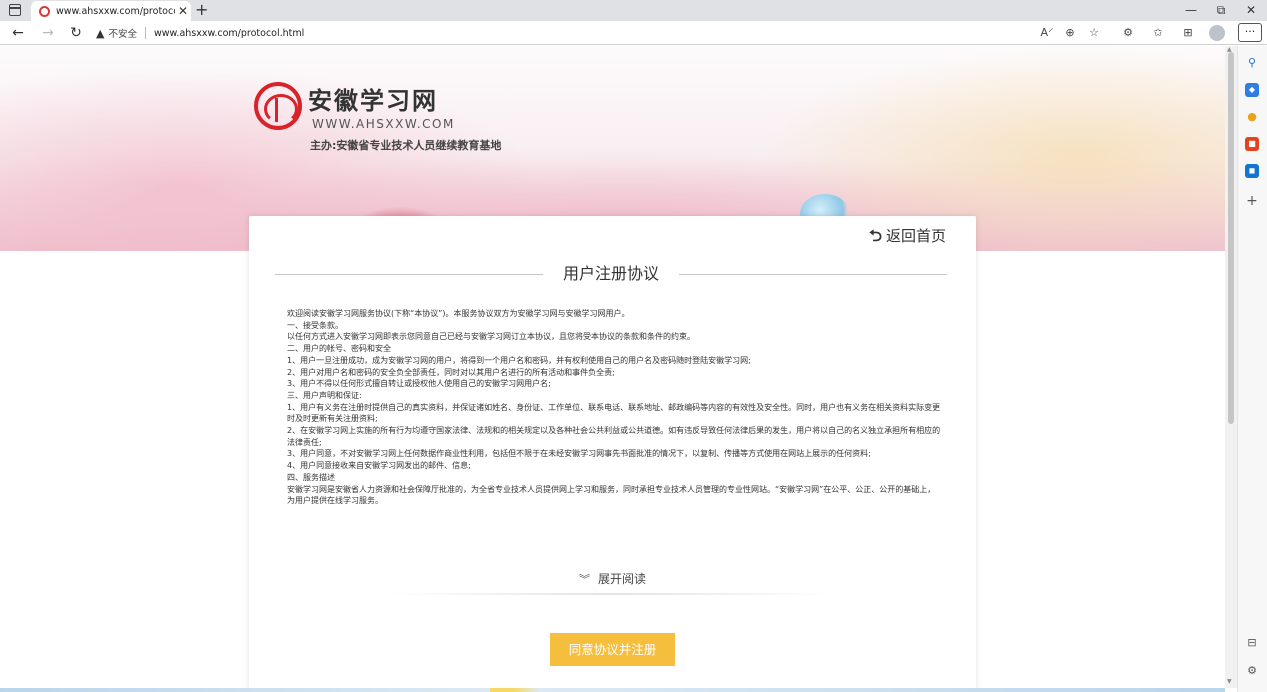 The height and width of the screenshot is (692, 1267). I want to click on close-tab-icon: ✕, so click(183, 11).